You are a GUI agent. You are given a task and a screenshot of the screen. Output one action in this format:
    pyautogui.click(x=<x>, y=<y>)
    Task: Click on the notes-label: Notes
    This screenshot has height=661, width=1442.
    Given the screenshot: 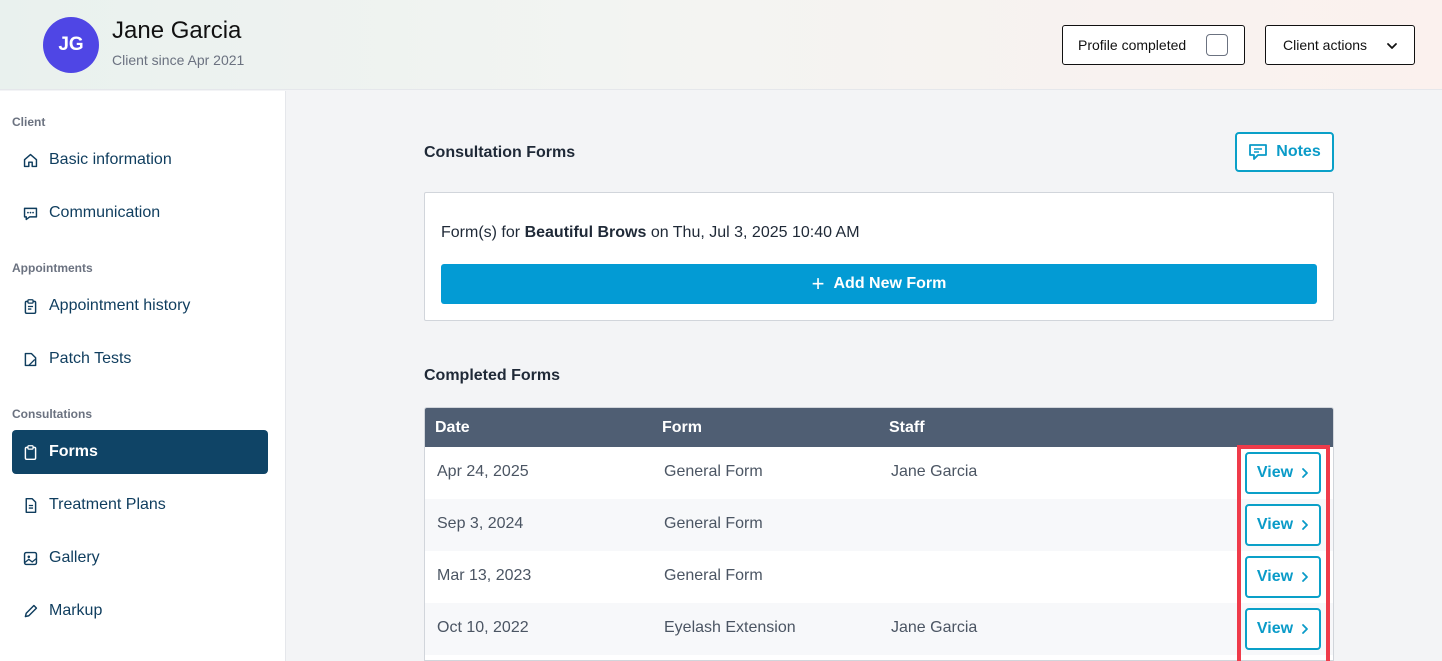 What is the action you would take?
    pyautogui.click(x=1298, y=151)
    